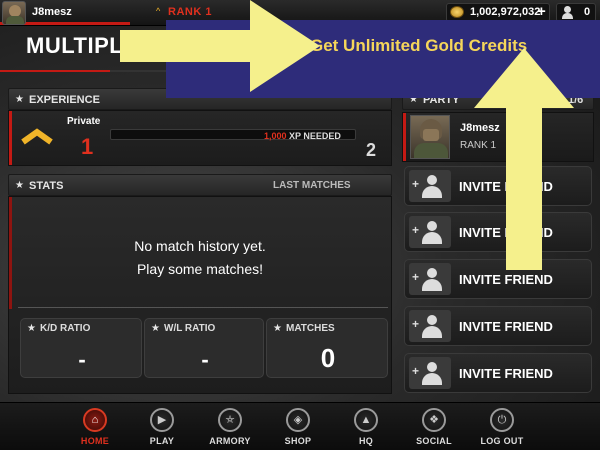  I want to click on power-icon: ⏻, so click(502, 420).